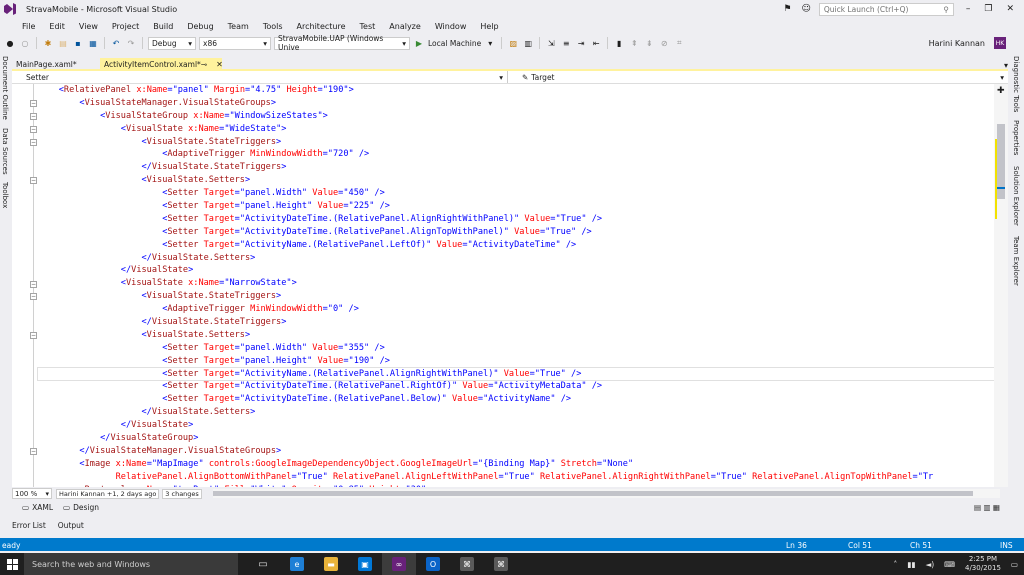  What do you see at coordinates (78, 43) in the screenshot?
I see `save-icon: ▪` at bounding box center [78, 43].